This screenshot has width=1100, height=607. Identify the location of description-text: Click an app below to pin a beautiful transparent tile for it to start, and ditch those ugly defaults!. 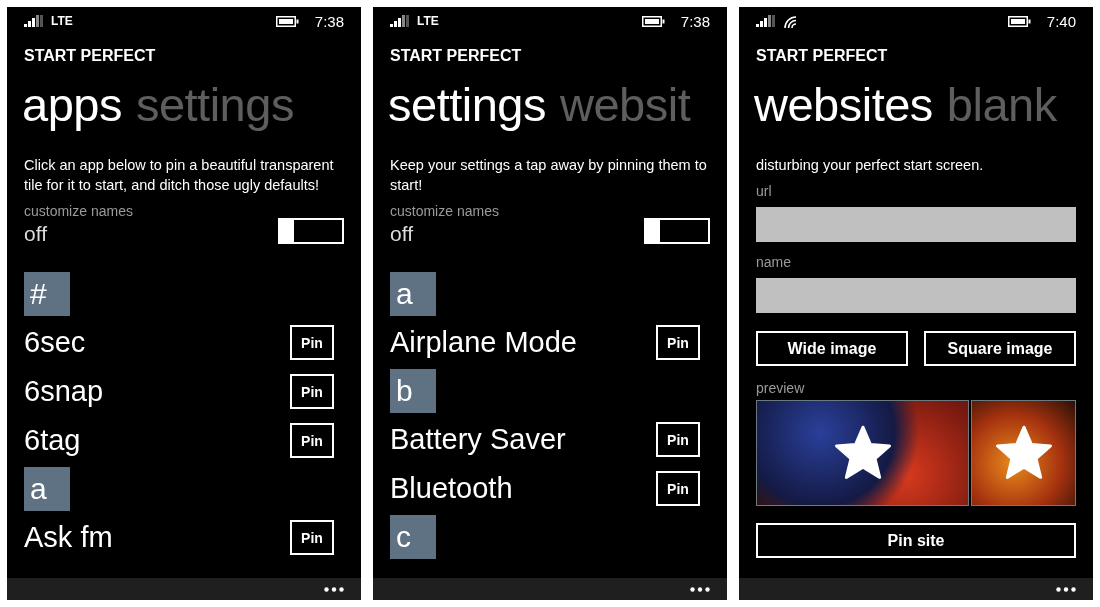
(179, 175).